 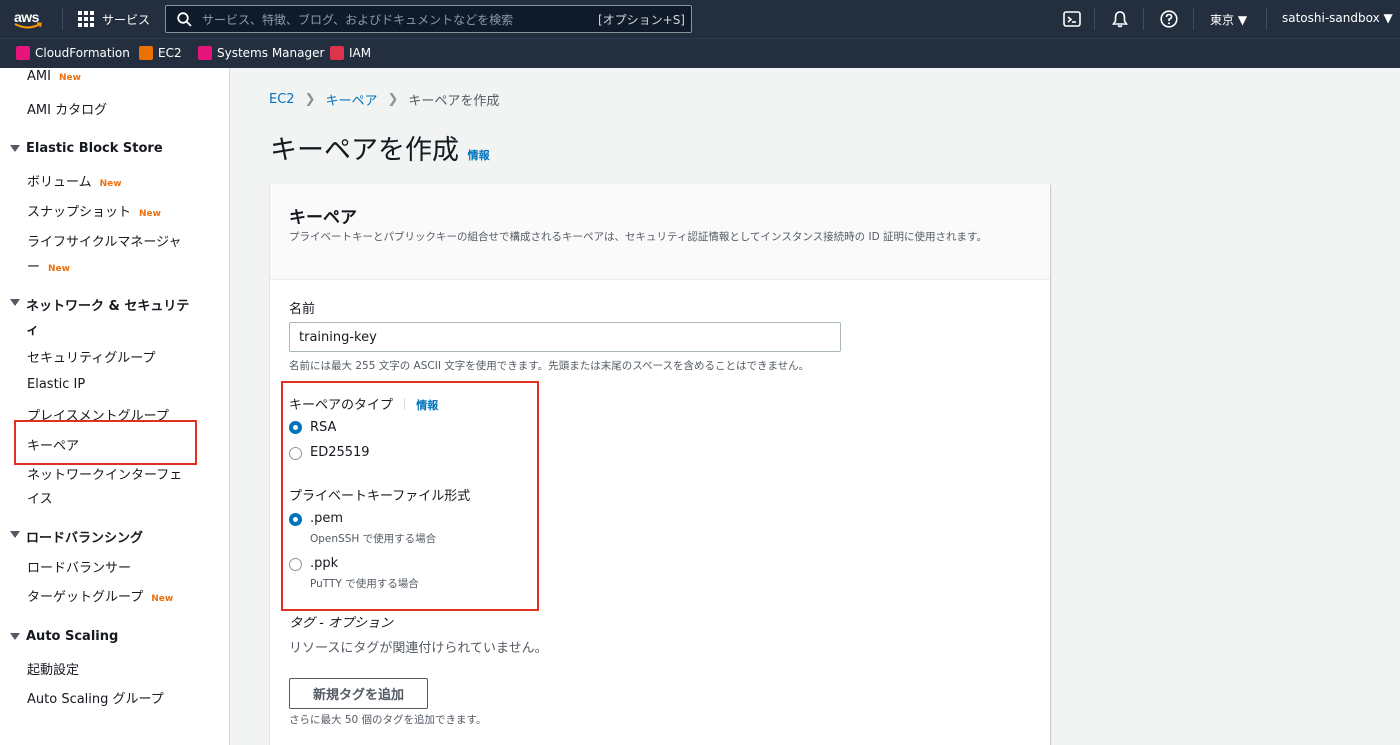 I want to click on tags-label: タグ - オプション, so click(x=341, y=623).